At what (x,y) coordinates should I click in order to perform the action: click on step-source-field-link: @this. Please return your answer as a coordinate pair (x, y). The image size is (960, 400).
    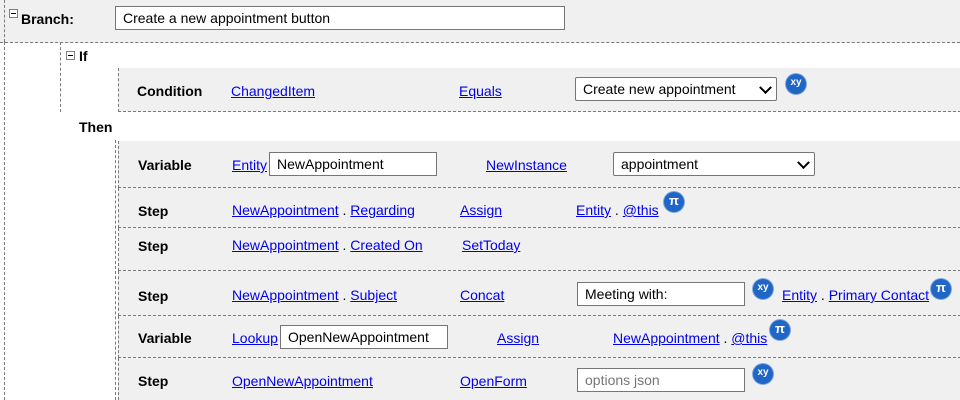
    Looking at the image, I should click on (641, 210).